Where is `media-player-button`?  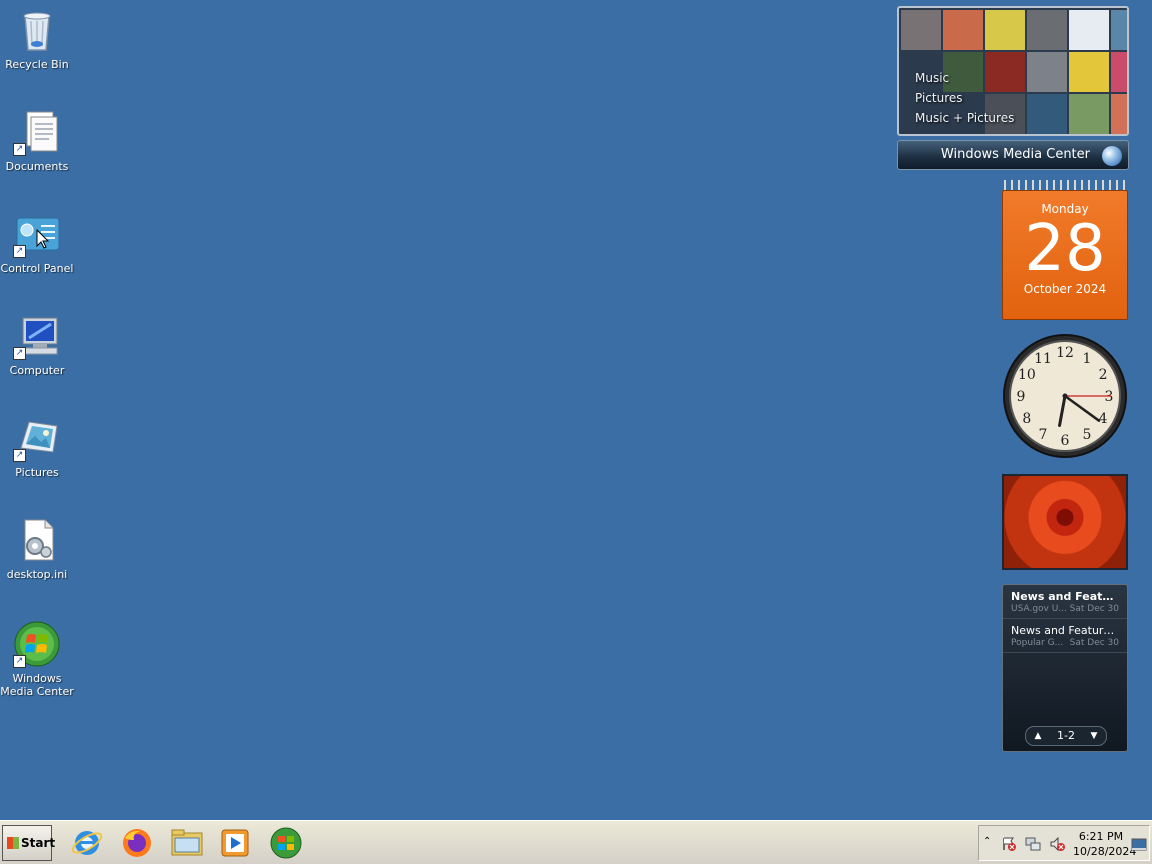 media-player-button is located at coordinates (235, 843).